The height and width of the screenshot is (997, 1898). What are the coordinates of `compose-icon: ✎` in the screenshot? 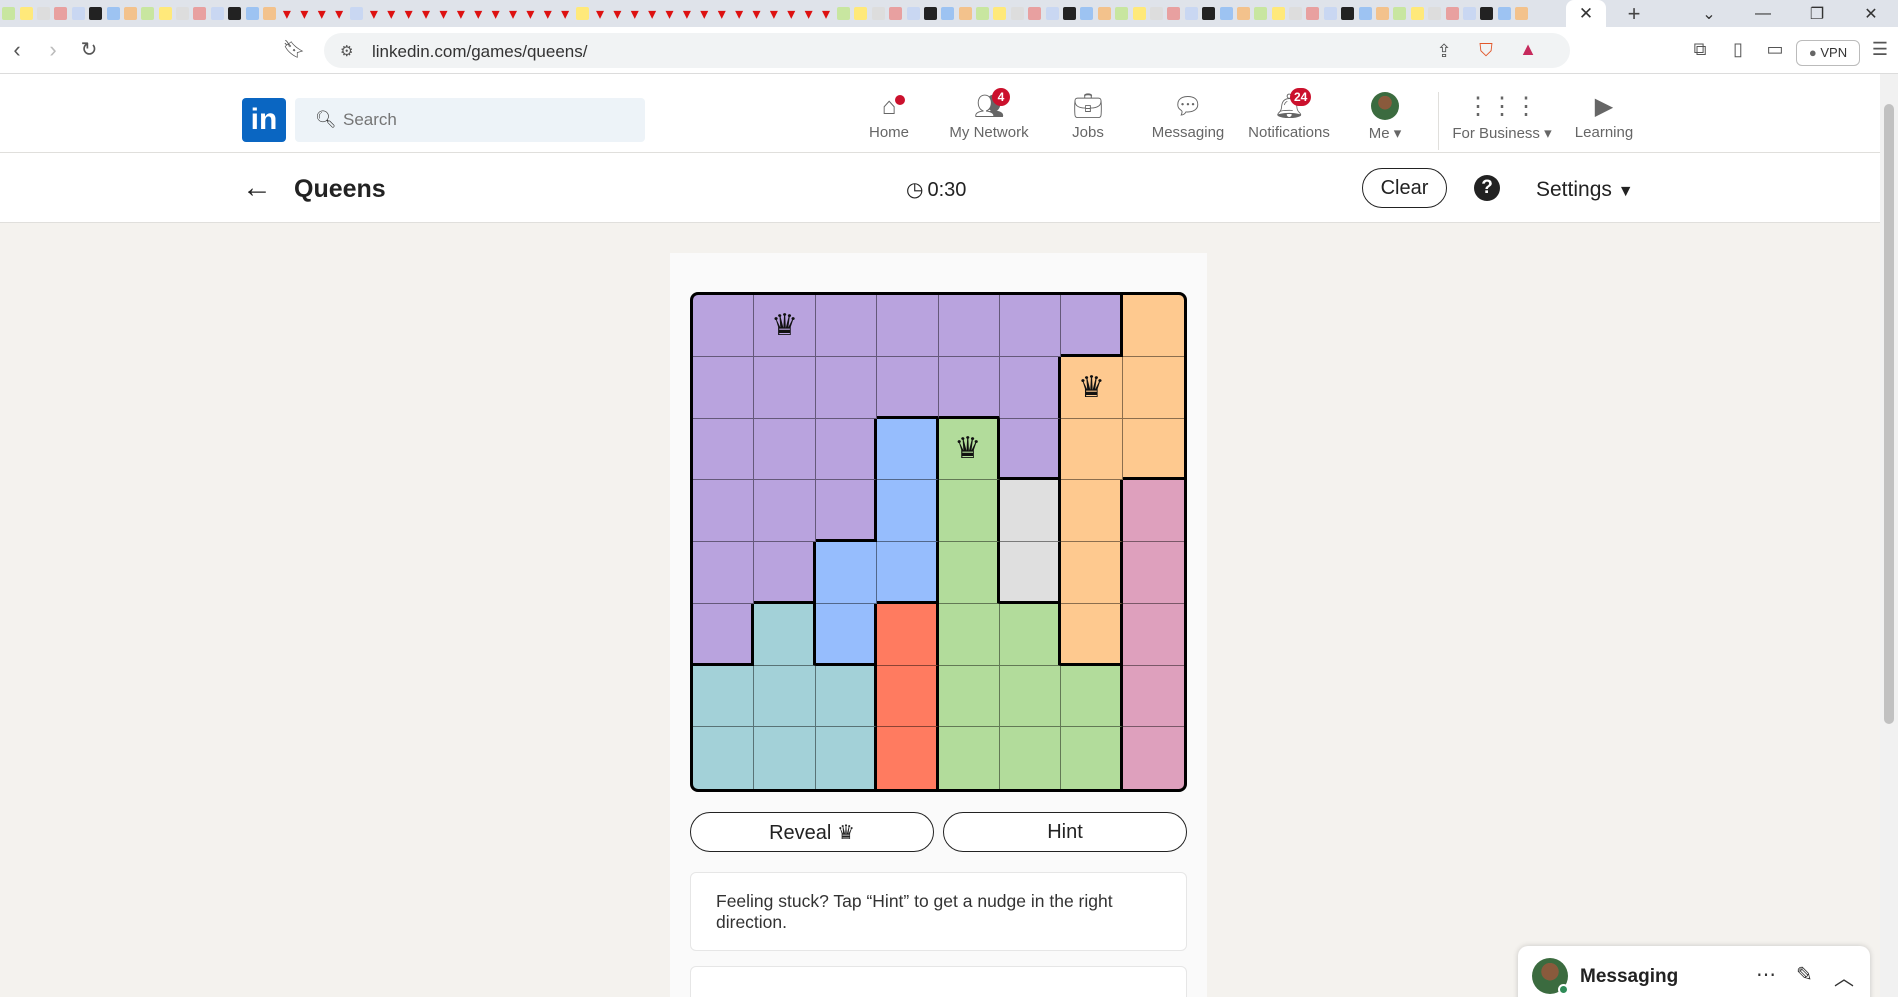 It's located at (1804, 974).